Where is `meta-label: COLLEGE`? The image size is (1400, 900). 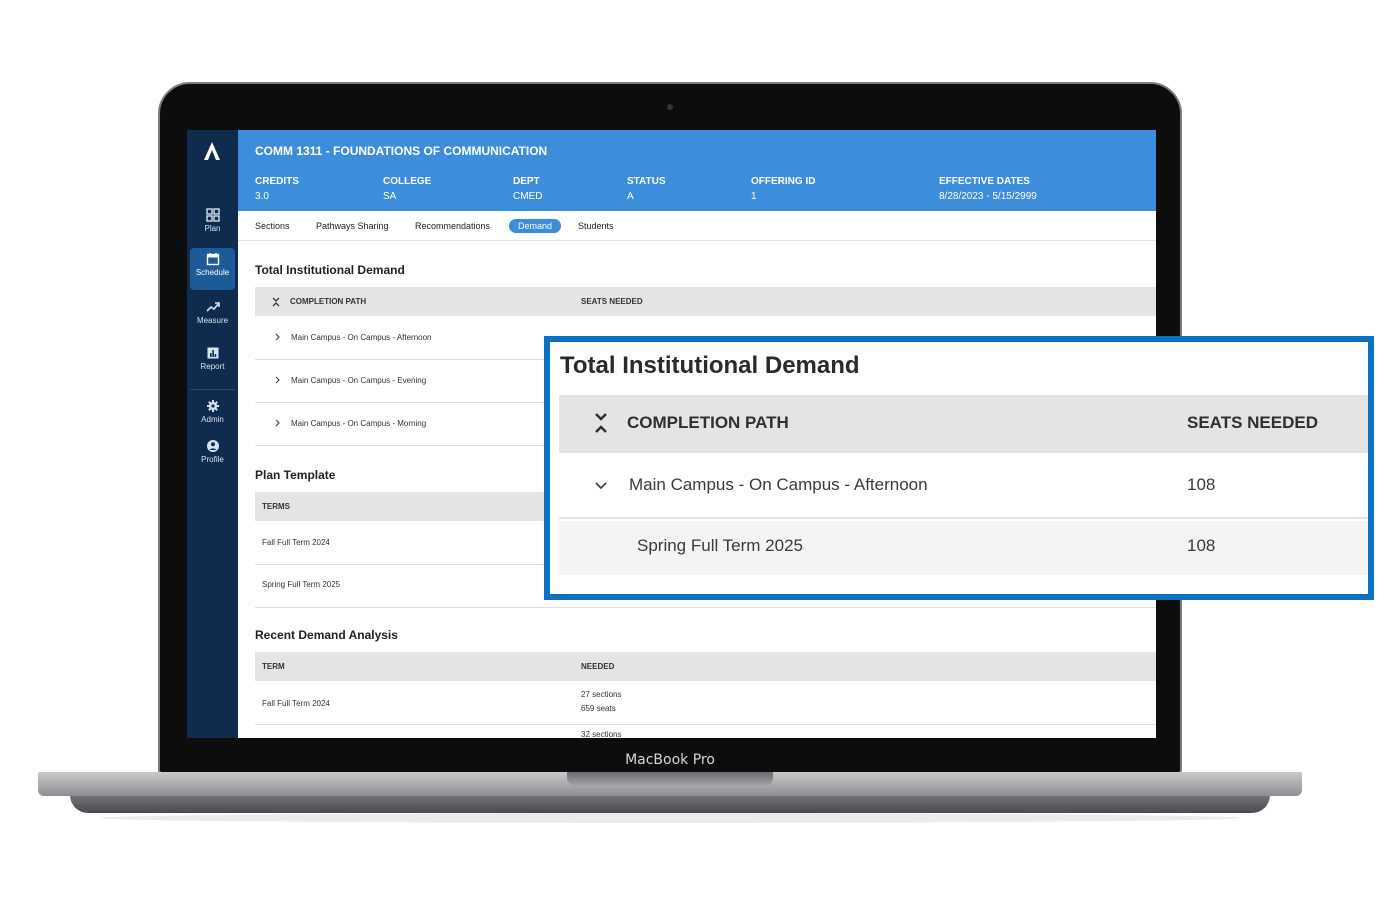
meta-label: COLLEGE is located at coordinates (407, 181).